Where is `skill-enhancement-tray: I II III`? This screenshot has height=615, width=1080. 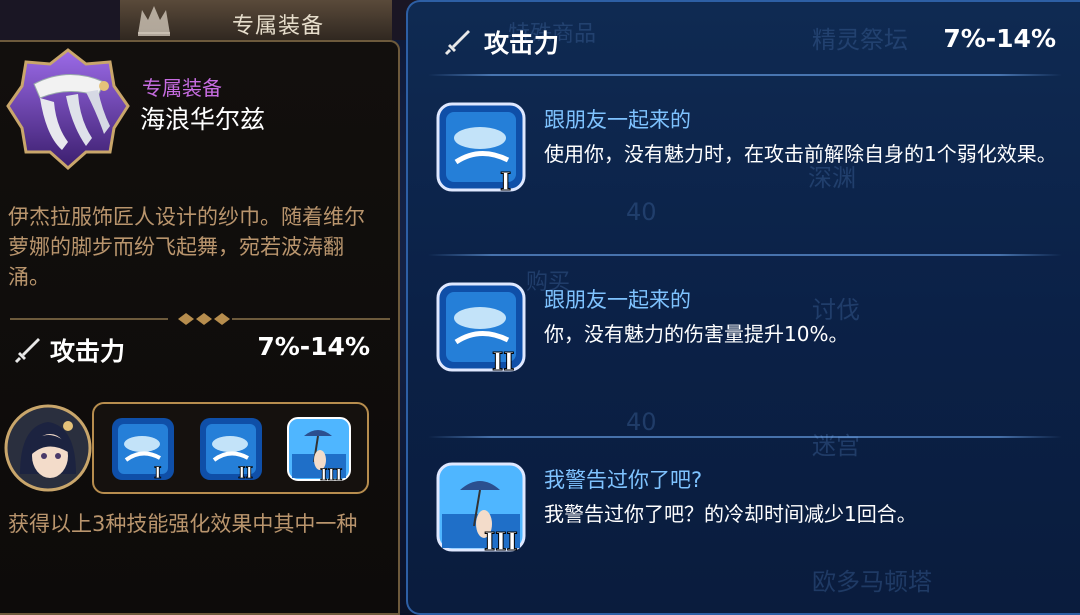 skill-enhancement-tray: I II III is located at coordinates (230, 448).